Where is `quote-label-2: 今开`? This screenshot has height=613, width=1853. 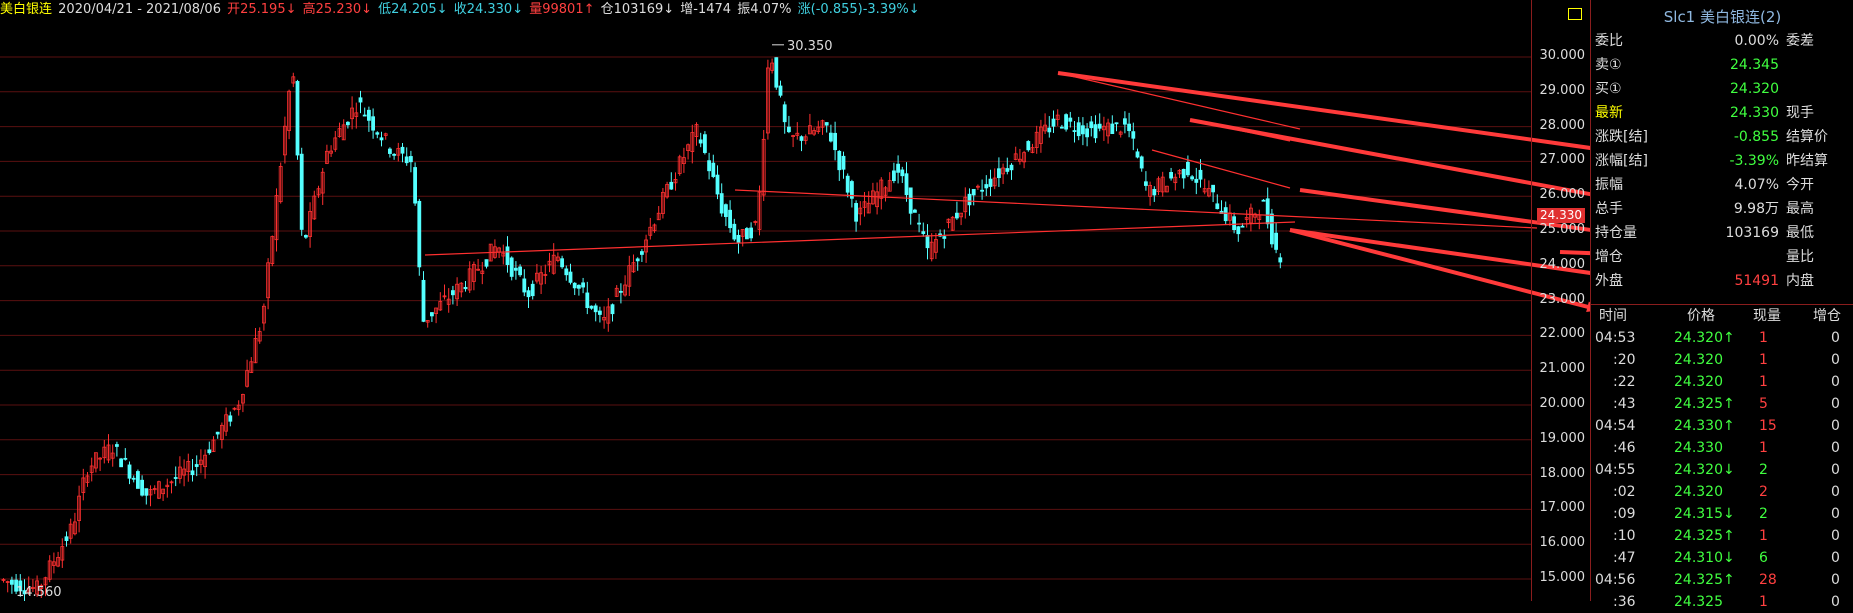 quote-label-2: 今开 is located at coordinates (1800, 185).